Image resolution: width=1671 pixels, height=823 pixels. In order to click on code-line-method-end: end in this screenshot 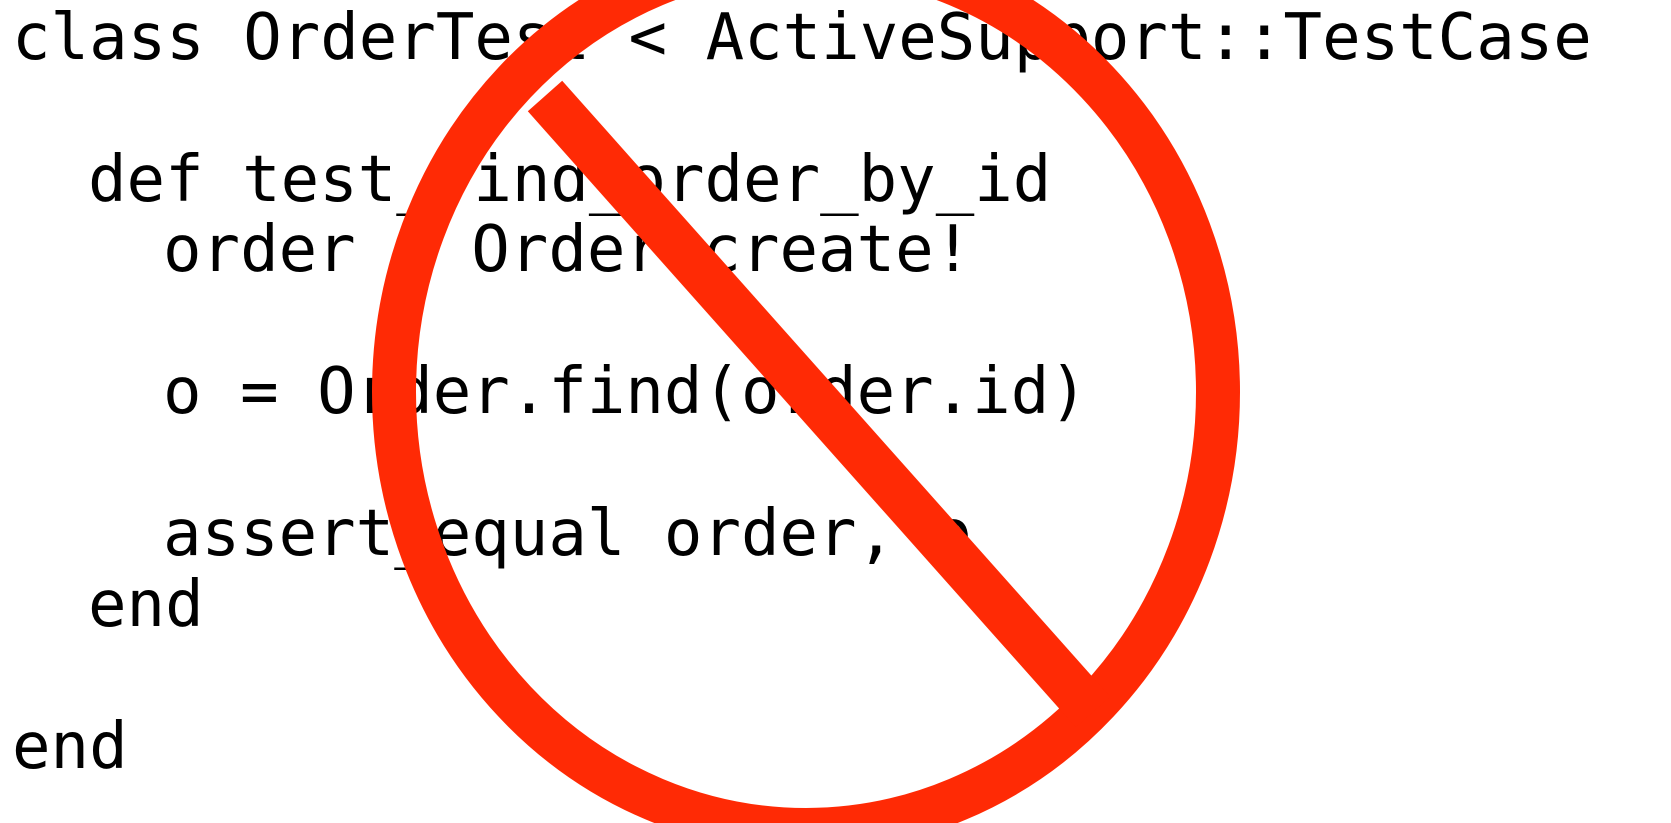, I will do `click(146, 605)`.